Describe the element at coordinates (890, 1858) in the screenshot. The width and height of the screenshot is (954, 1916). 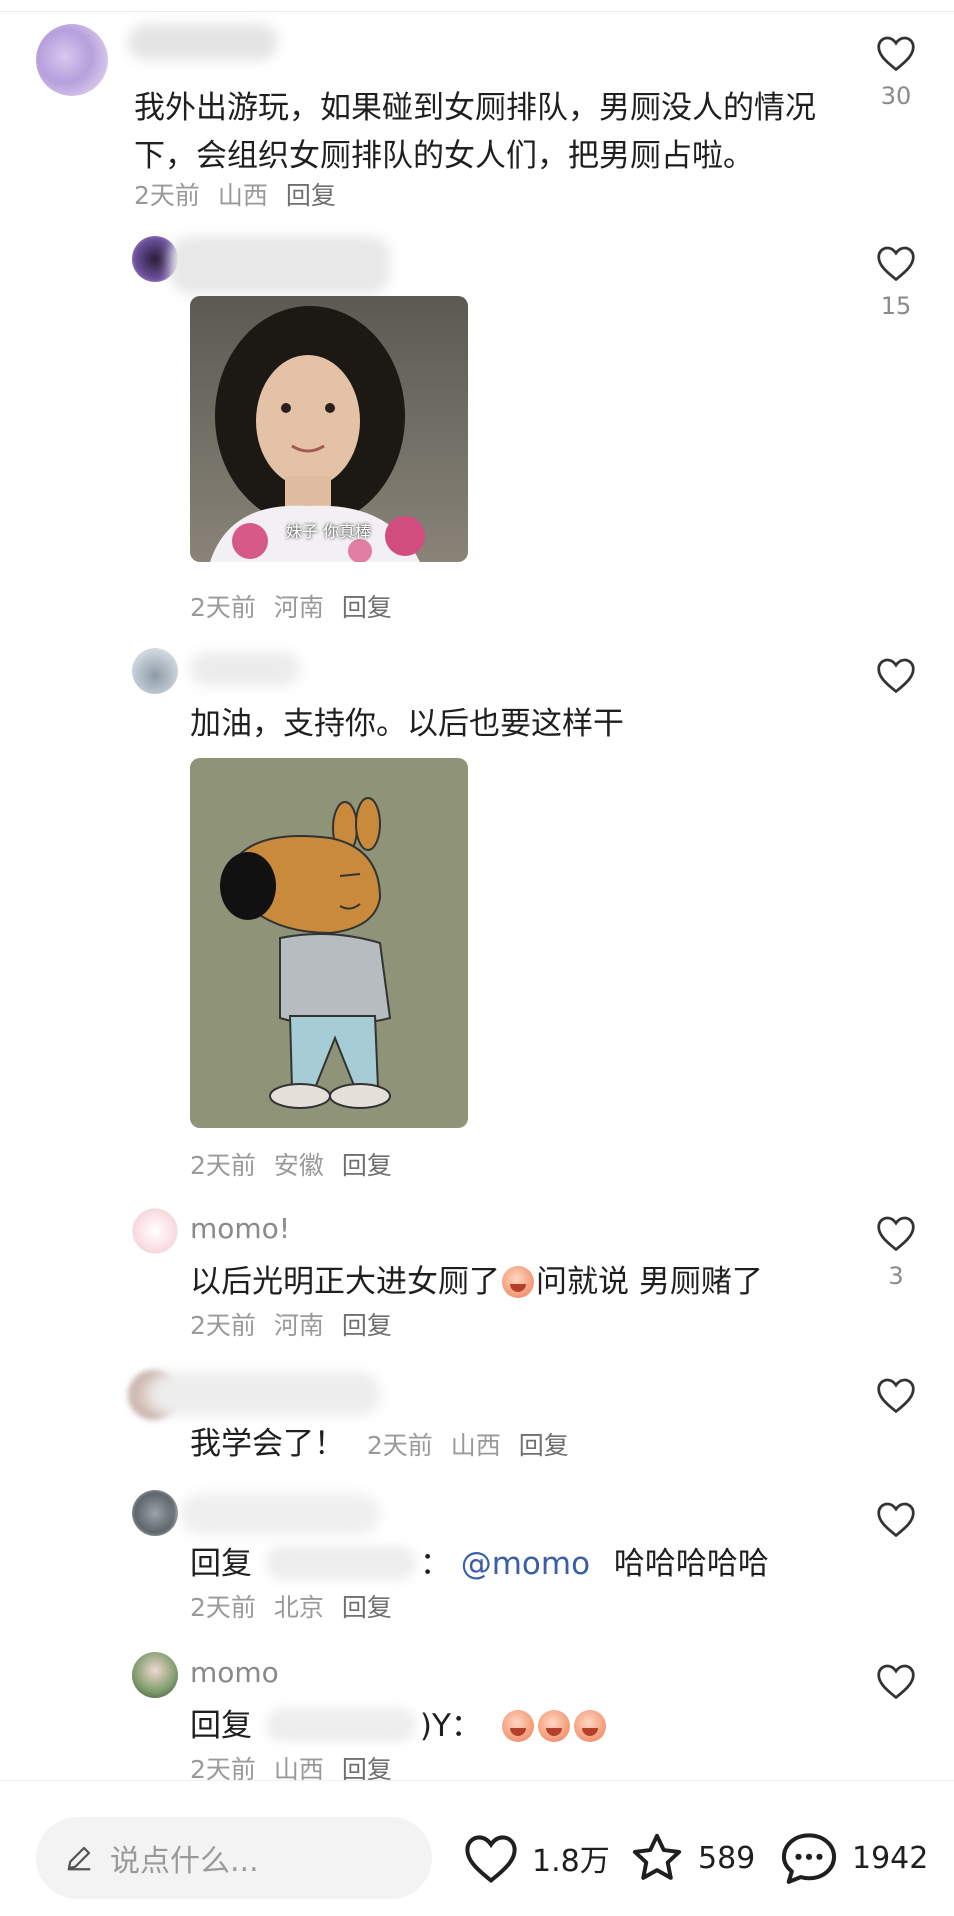
I see `comment-count: 1942` at that location.